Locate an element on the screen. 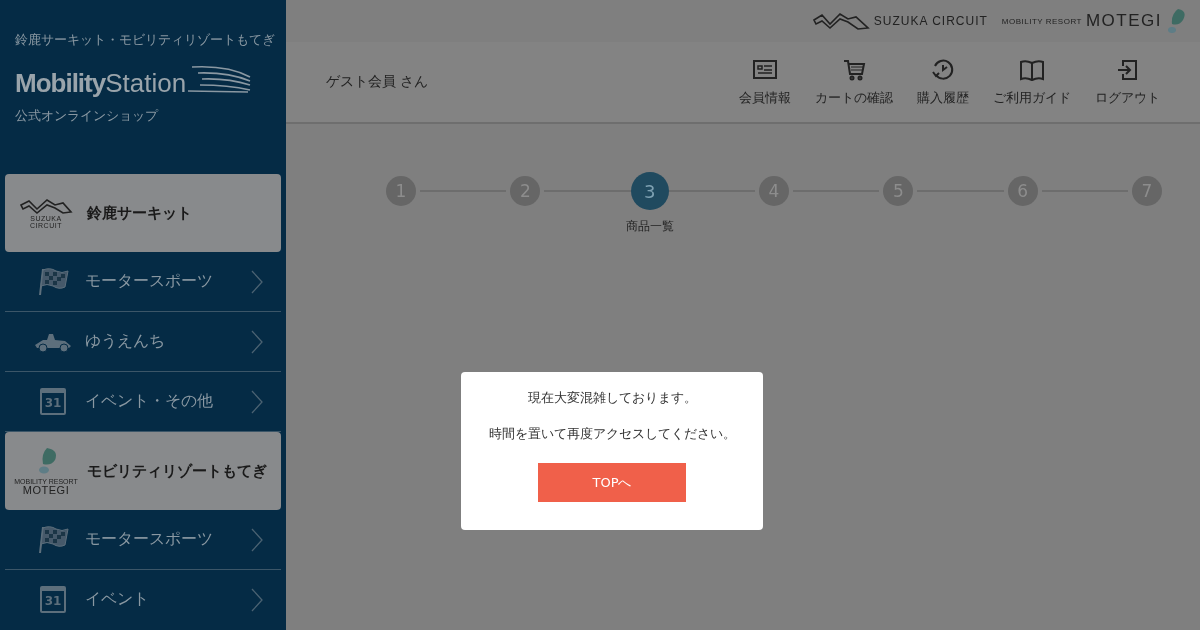 This screenshot has height=630, width=1200. subtitle: 公式オンラインショップ is located at coordinates (87, 116).